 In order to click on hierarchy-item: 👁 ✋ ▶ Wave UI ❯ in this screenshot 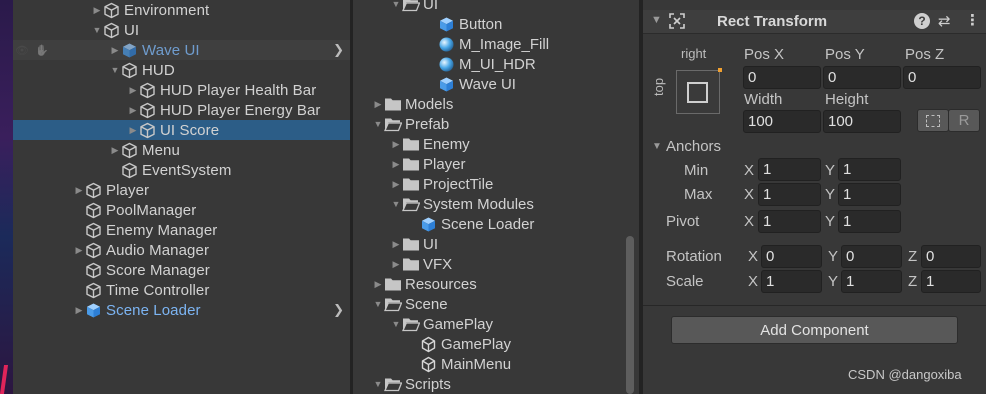, I will do `click(181, 50)`.